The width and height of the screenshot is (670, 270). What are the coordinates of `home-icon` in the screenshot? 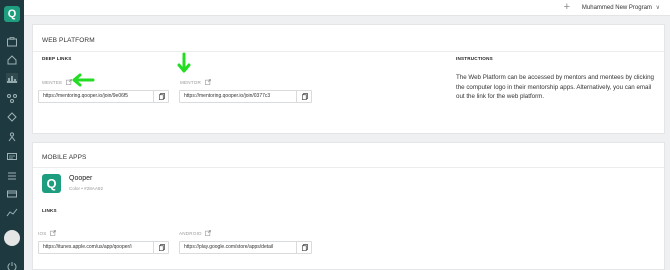 It's located at (12, 60).